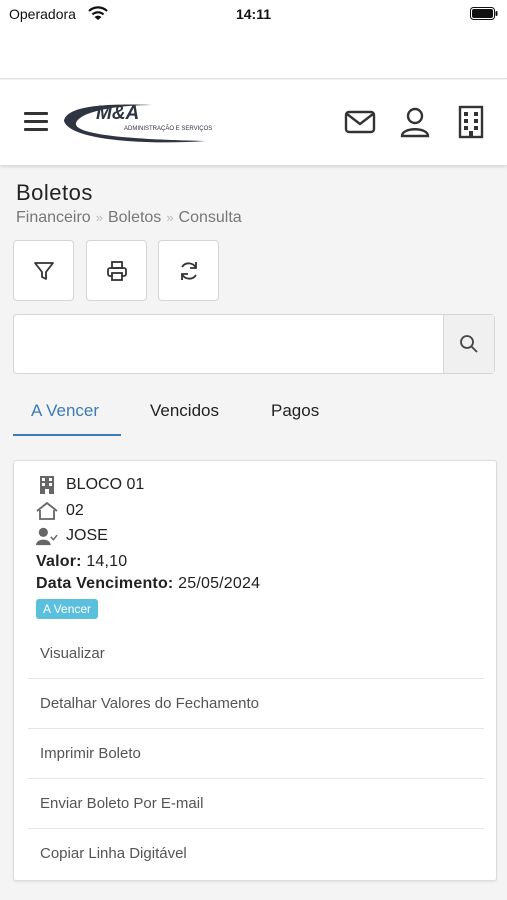  What do you see at coordinates (184, 411) in the screenshot?
I see `tab-vencidos: Vencidos` at bounding box center [184, 411].